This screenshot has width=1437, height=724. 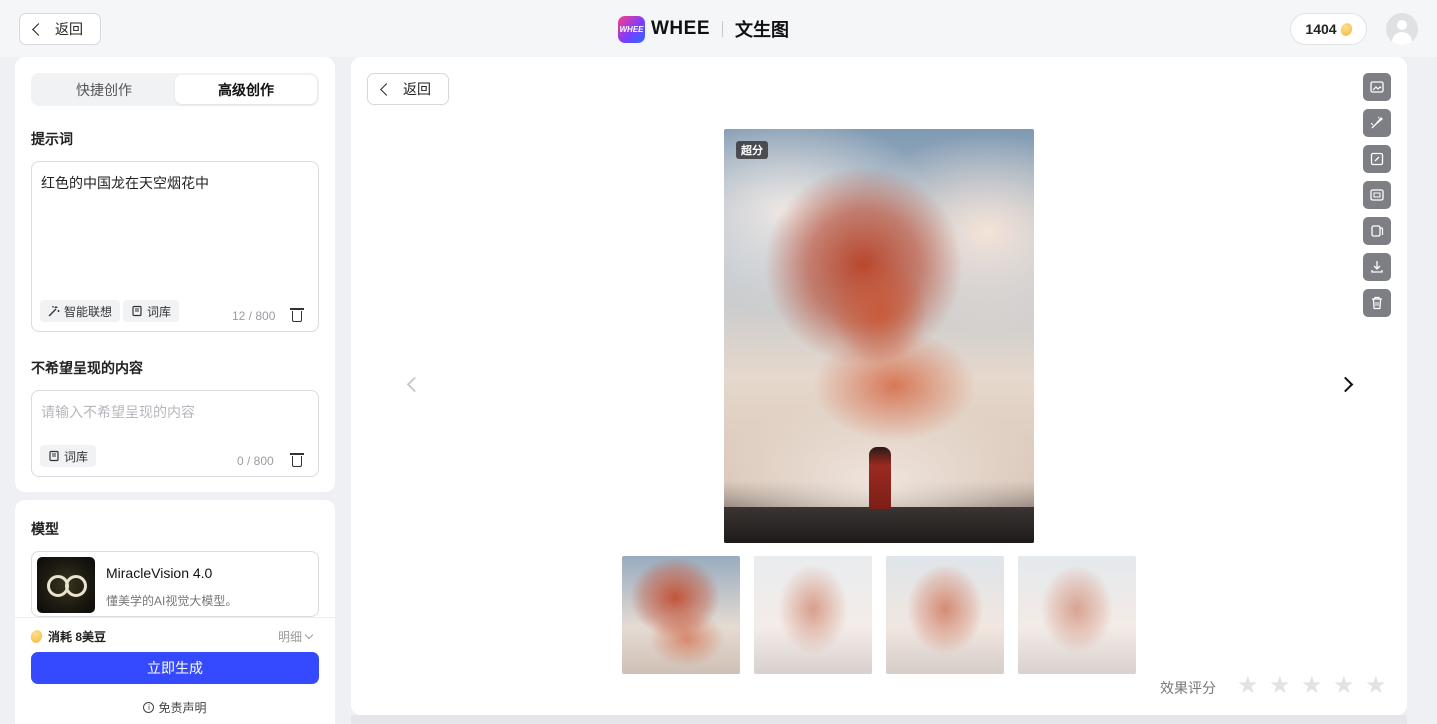 I want to click on negative-title: 不希望呈现的内容, so click(x=87, y=368).